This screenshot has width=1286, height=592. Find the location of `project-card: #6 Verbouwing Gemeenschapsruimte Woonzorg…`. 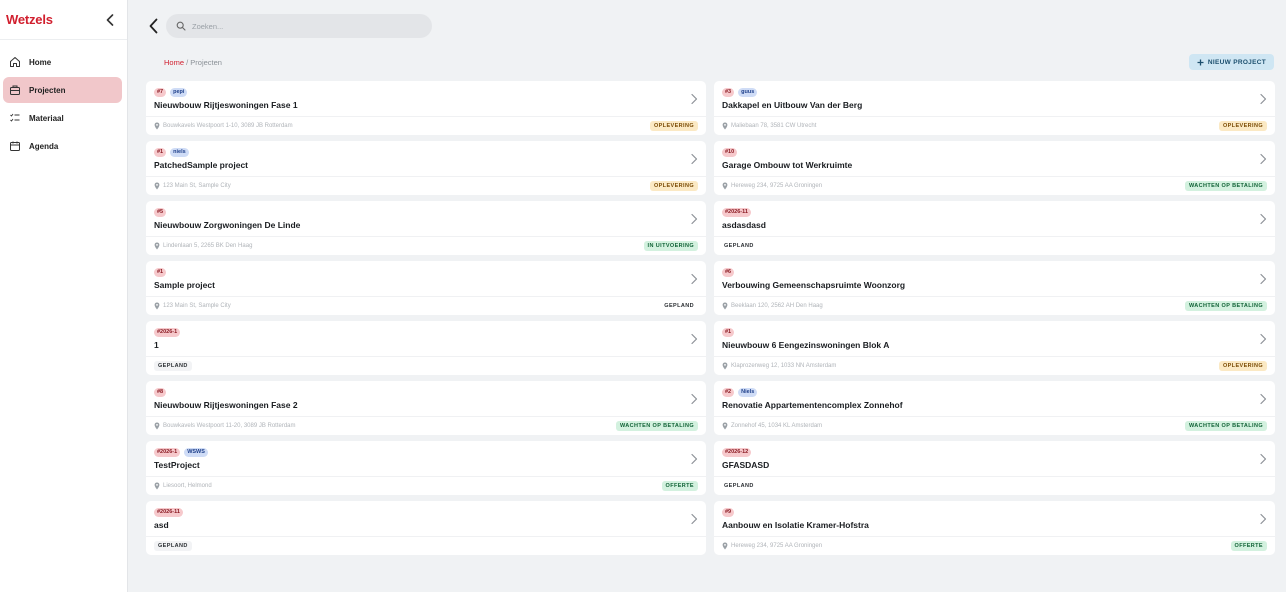

project-card: #6 Verbouwing Gemeenschapsruimte Woonzorg… is located at coordinates (994, 288).